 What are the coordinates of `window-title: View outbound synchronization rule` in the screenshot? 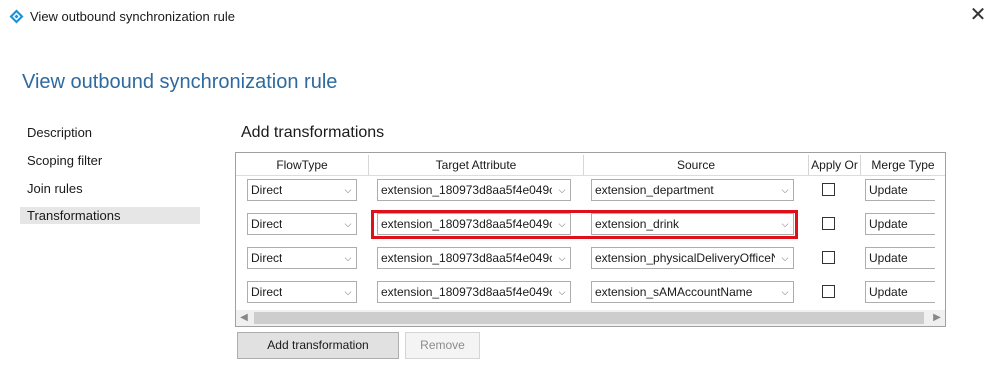 It's located at (133, 16).